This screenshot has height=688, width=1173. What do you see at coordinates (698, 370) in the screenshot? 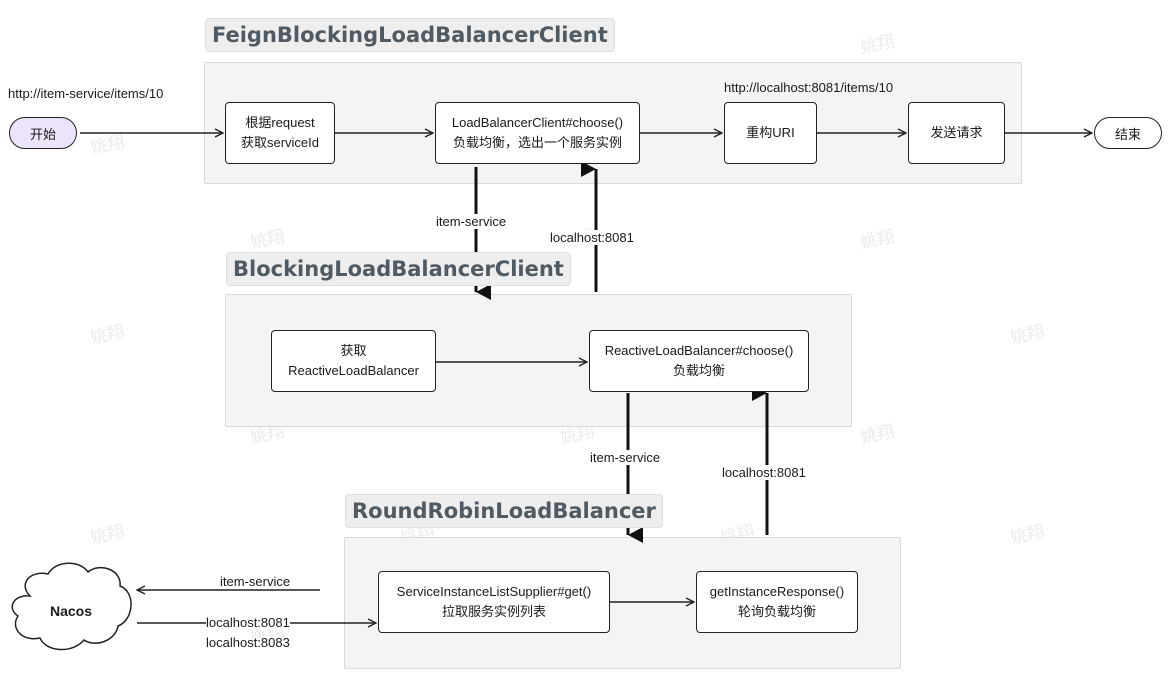
I see `reactive-choose-line2: 负载均衡` at bounding box center [698, 370].